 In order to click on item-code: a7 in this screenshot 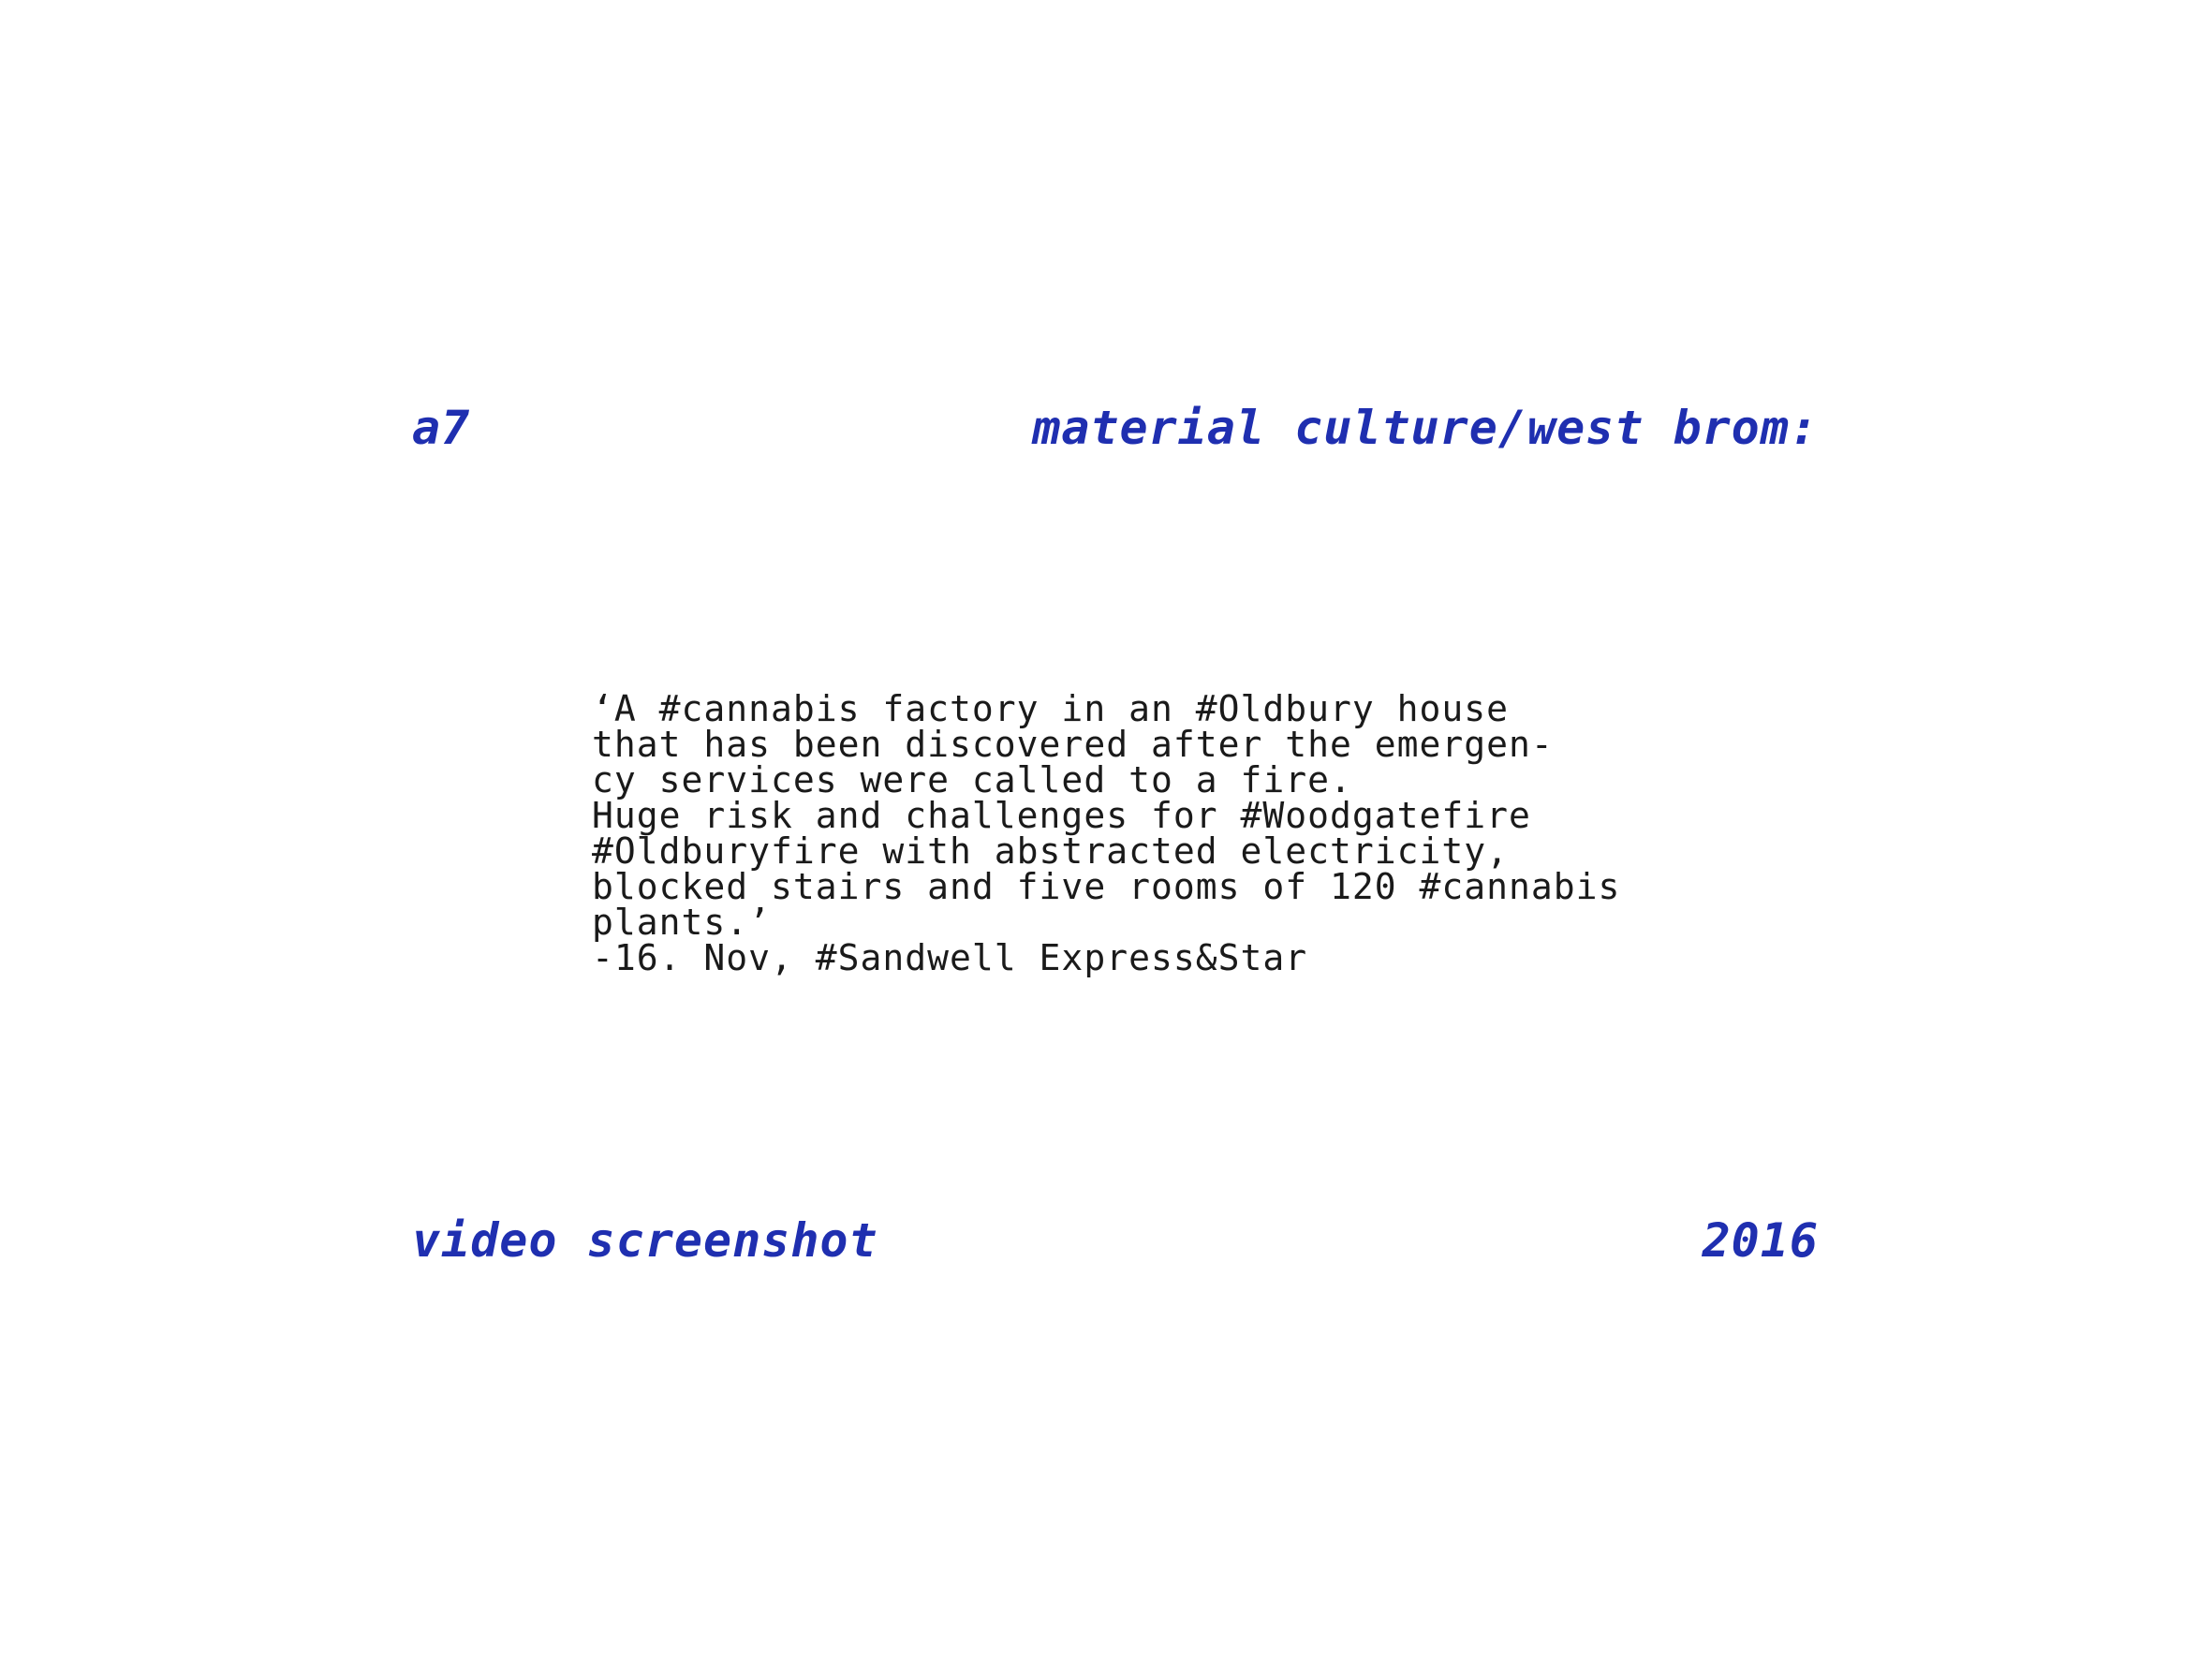, I will do `click(442, 428)`.